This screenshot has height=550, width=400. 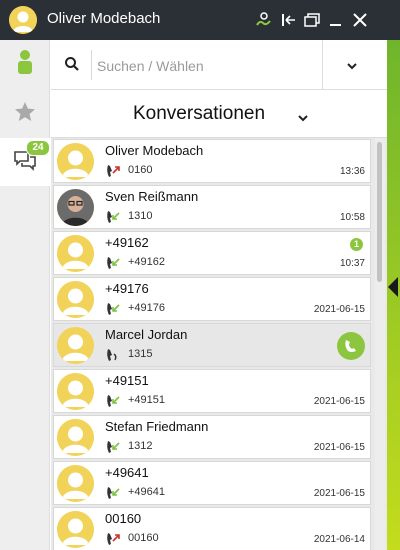 What do you see at coordinates (212, 345) in the screenshot?
I see `conversation-row: Marcel Jordan 1315` at bounding box center [212, 345].